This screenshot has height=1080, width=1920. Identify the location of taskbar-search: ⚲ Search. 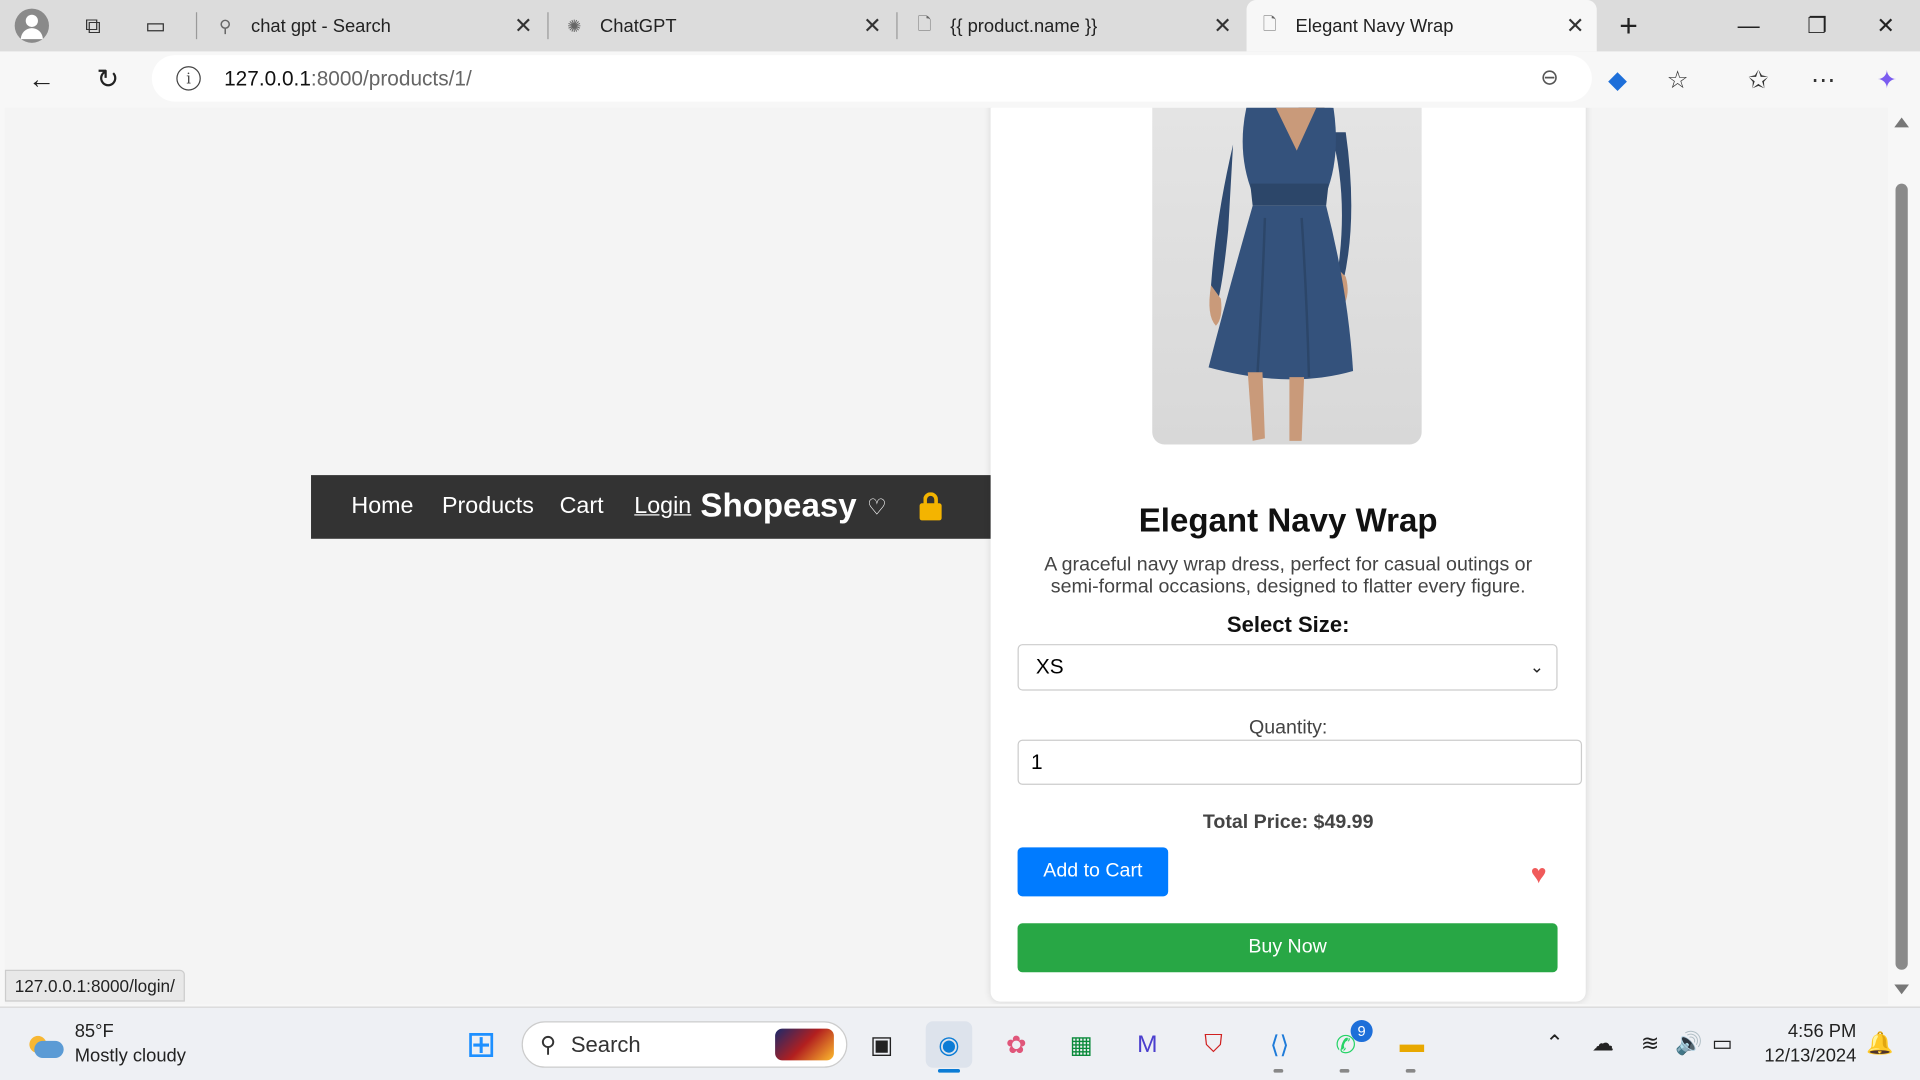
(684, 1044).